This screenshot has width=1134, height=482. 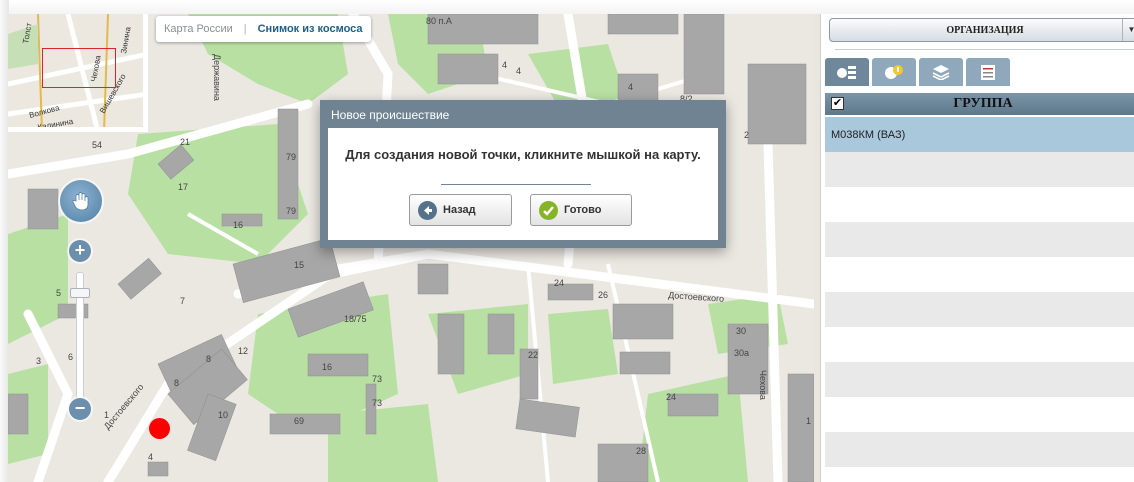 What do you see at coordinates (533, 355) in the screenshot?
I see `map-label: 22` at bounding box center [533, 355].